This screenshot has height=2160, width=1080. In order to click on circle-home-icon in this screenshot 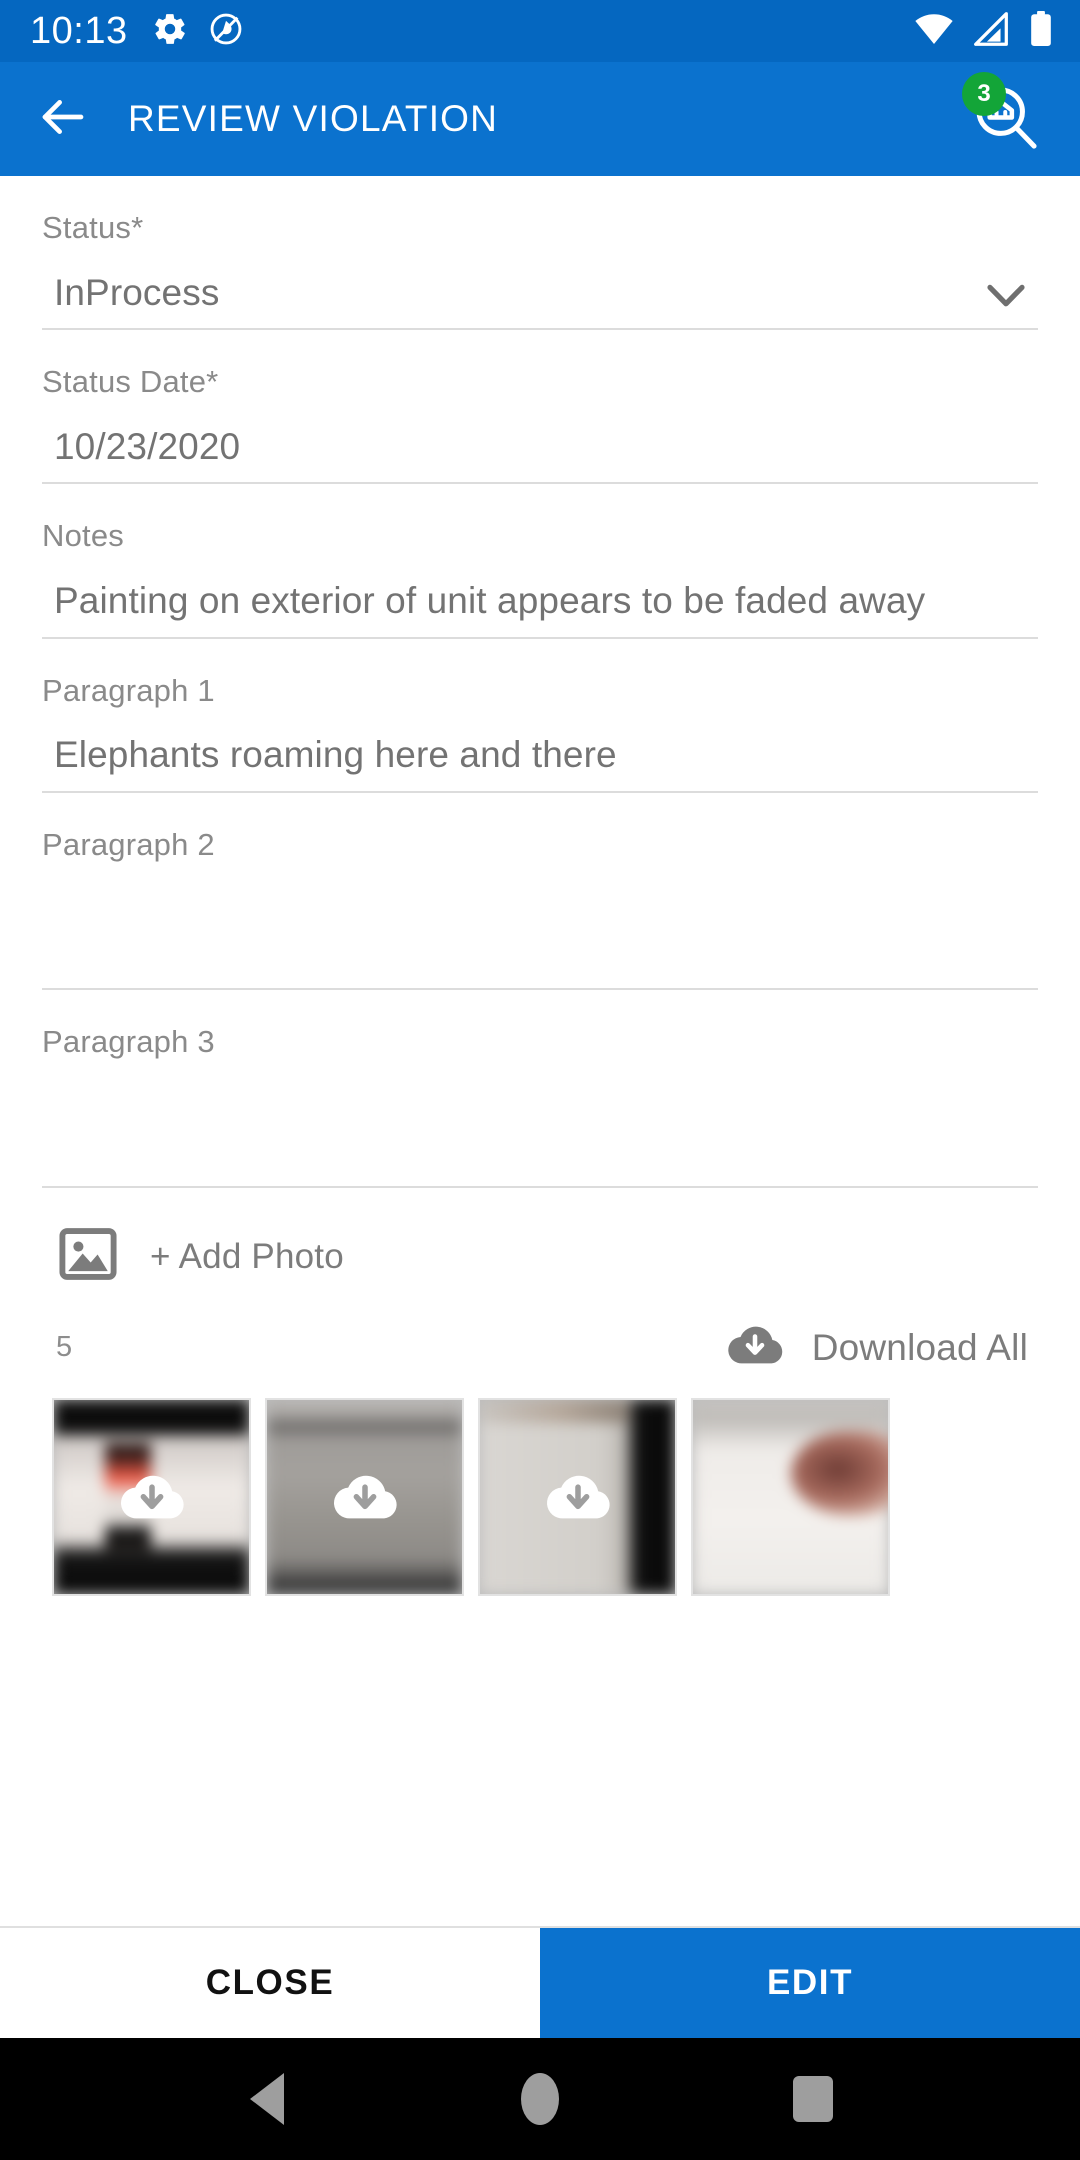, I will do `click(539, 2099)`.